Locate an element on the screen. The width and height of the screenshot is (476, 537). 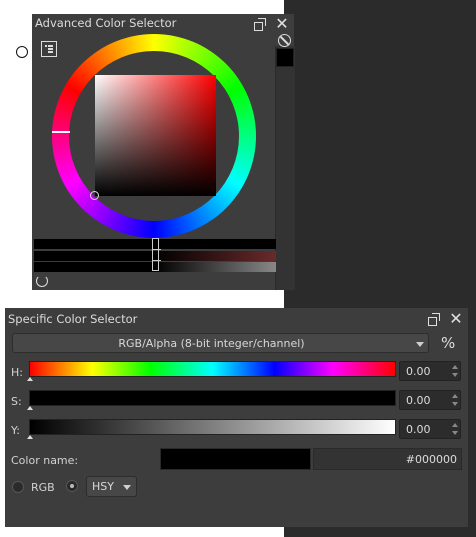
shade-selection-marker is located at coordinates (155, 254).